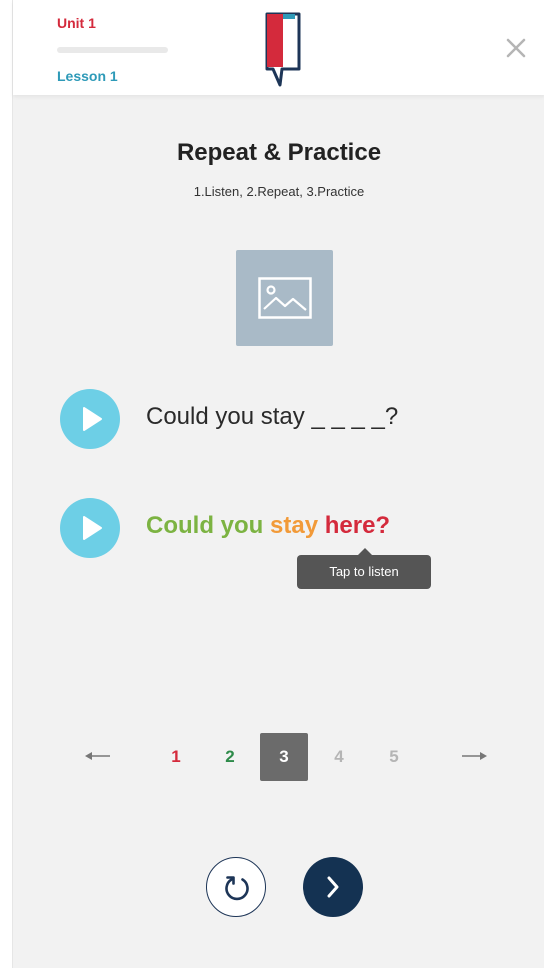 The width and height of the screenshot is (544, 970). What do you see at coordinates (284, 757) in the screenshot?
I see `page-3: 3` at bounding box center [284, 757].